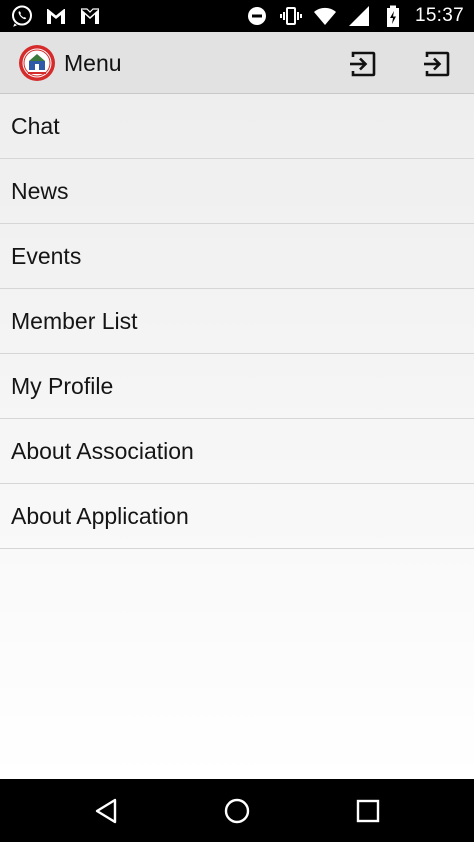 This screenshot has height=842, width=474. I want to click on do-not-disturb-icon, so click(257, 16).